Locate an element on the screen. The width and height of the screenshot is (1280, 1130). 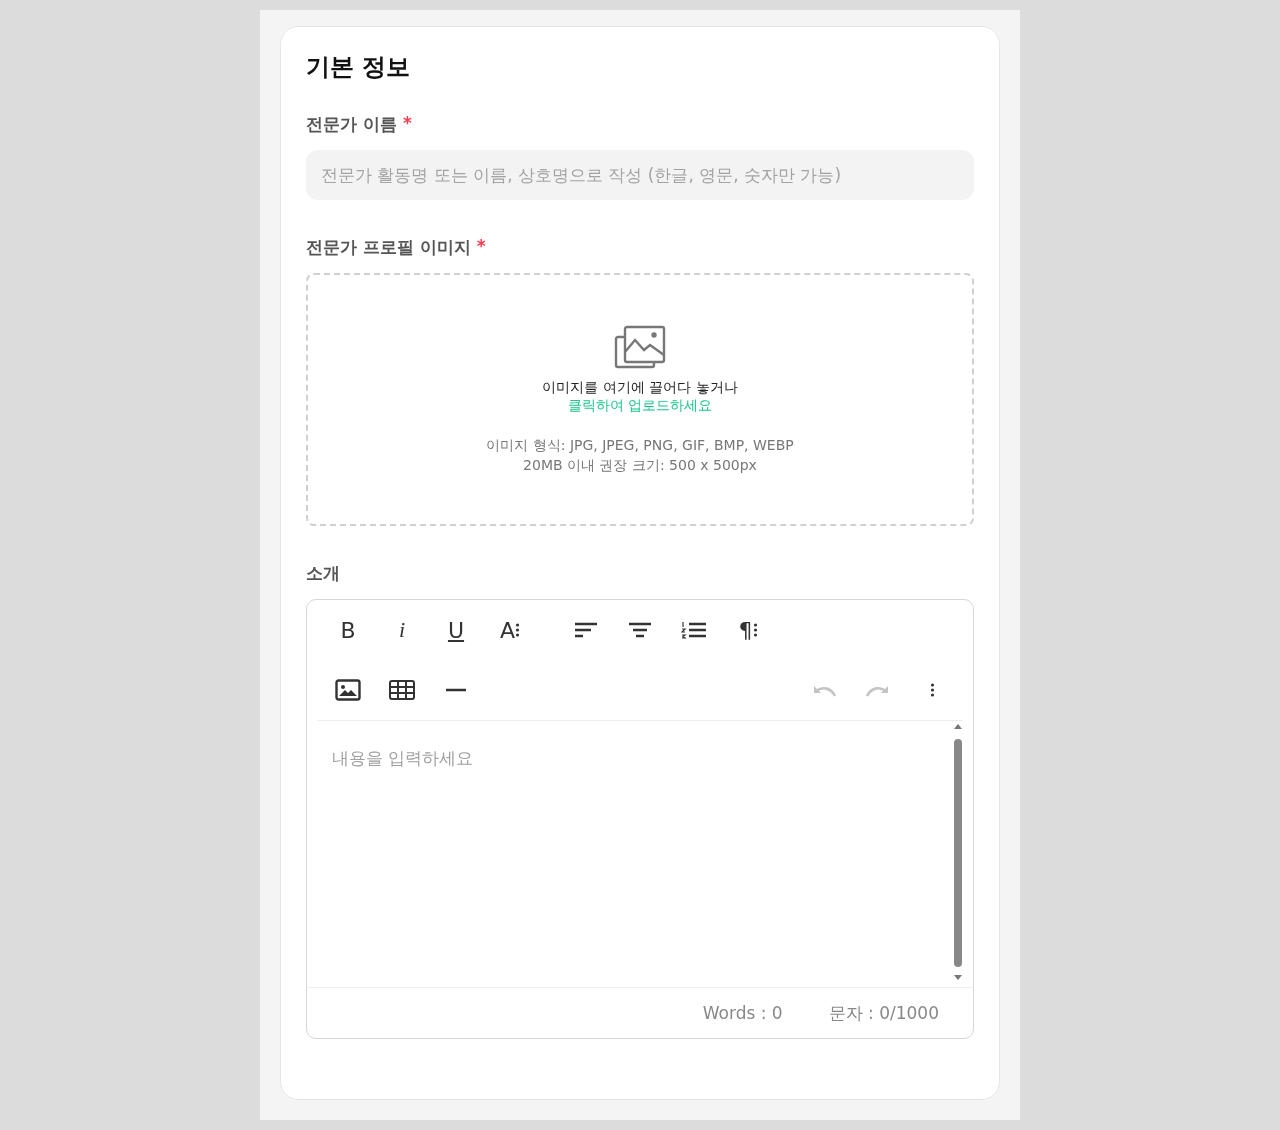
char-count: 문자 : 0/1000 is located at coordinates (883, 1013).